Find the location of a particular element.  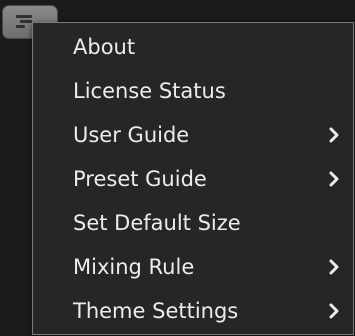

menu-item-label: User Guide is located at coordinates (131, 135).